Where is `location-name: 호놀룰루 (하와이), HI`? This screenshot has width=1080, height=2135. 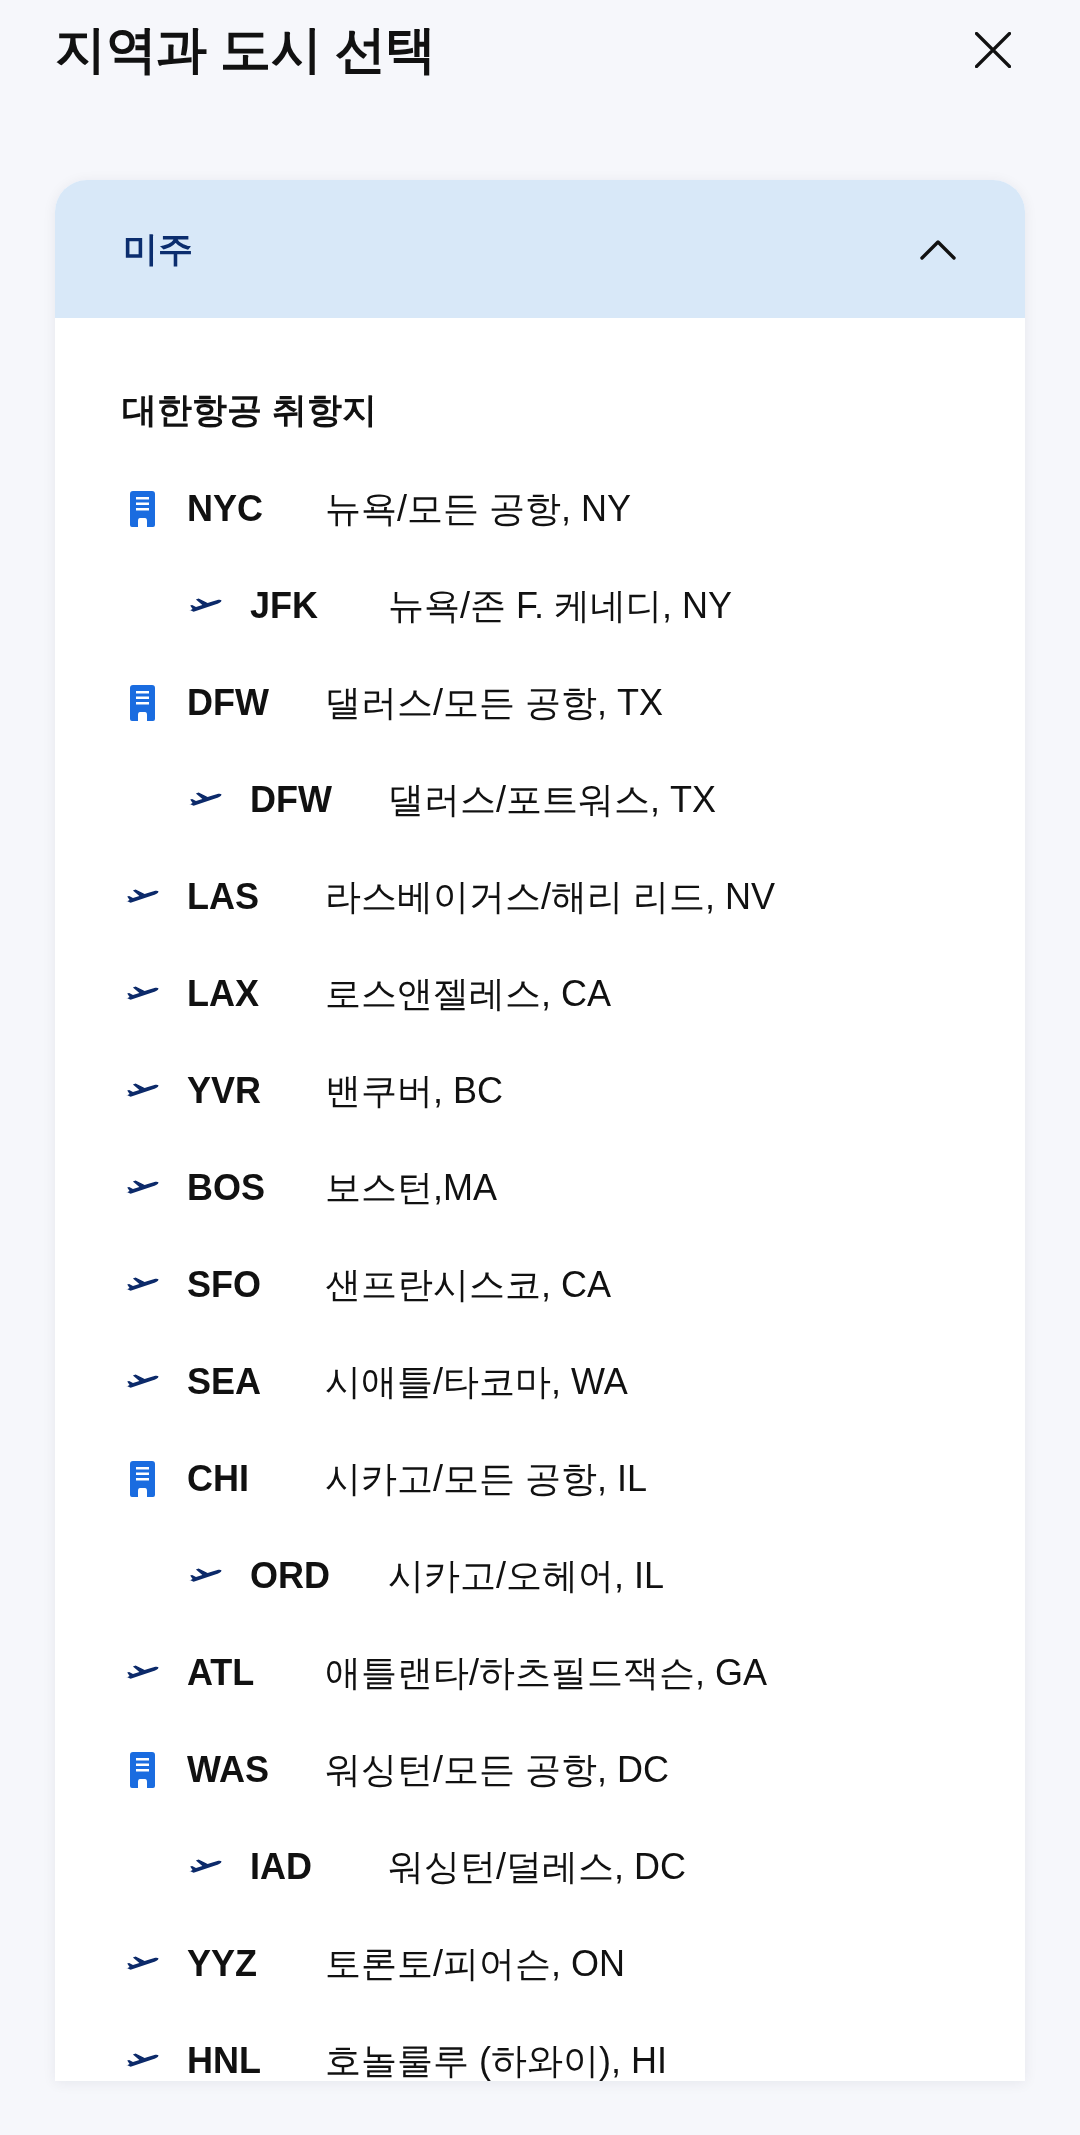 location-name: 호놀룰루 (하와이), HI is located at coordinates (496, 2061).